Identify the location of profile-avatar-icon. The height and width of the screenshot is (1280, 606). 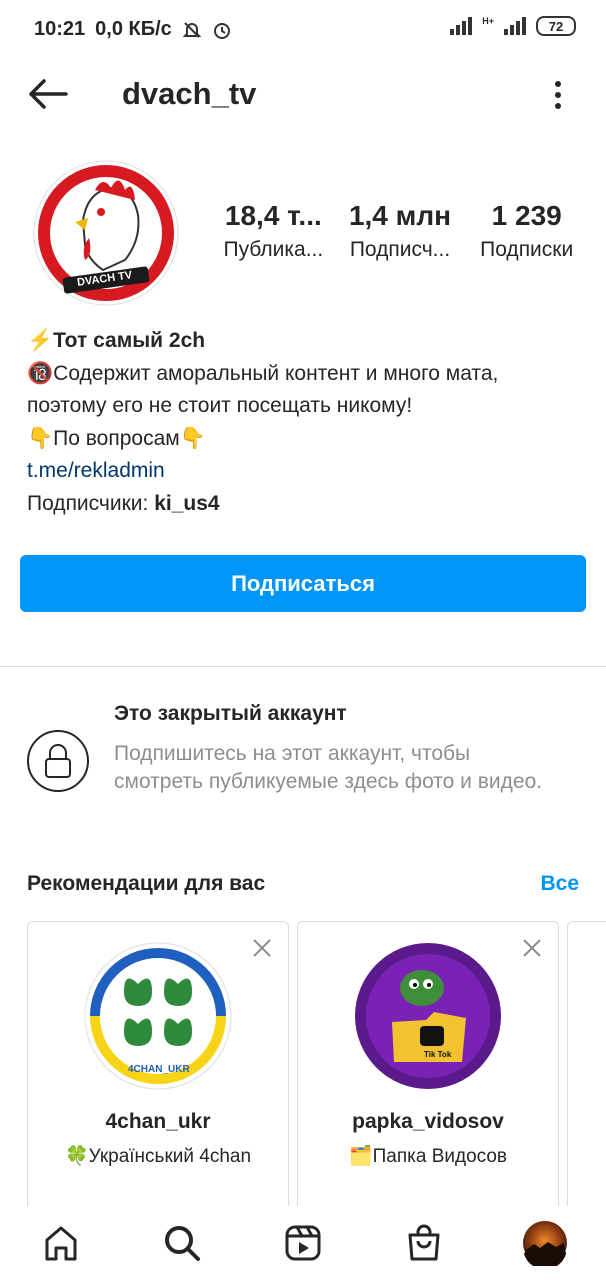
(545, 1243).